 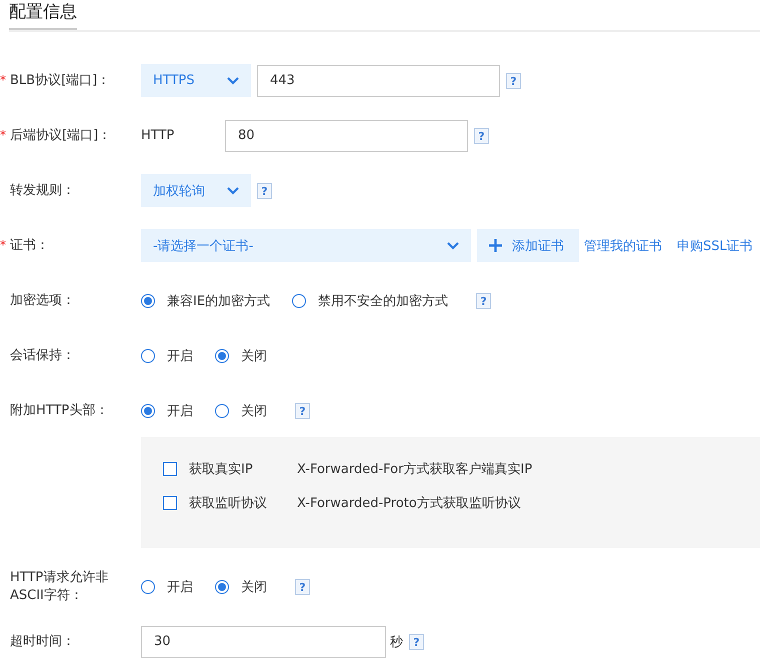 I want to click on timeout-input: 30, so click(x=263, y=642).